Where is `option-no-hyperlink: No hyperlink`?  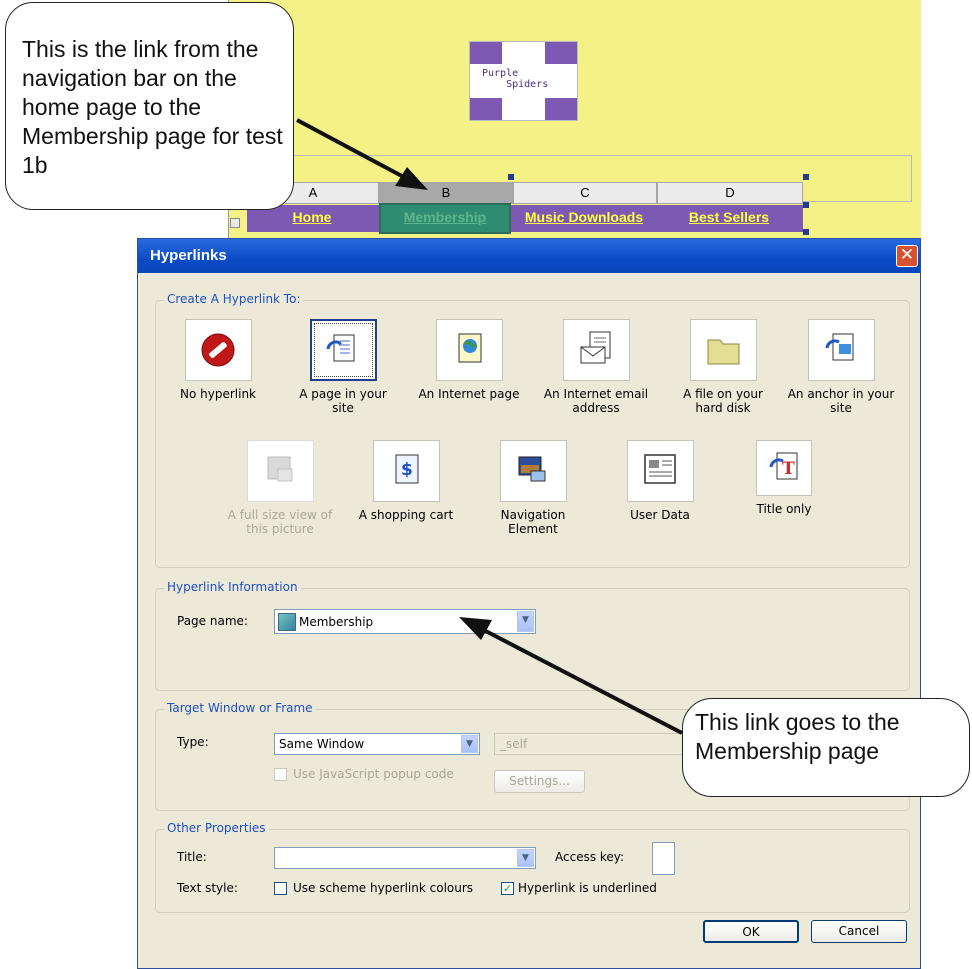
option-no-hyperlink: No hyperlink is located at coordinates (218, 360).